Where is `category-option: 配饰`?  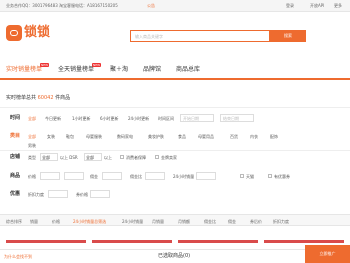
category-option: 配饰 is located at coordinates (274, 136).